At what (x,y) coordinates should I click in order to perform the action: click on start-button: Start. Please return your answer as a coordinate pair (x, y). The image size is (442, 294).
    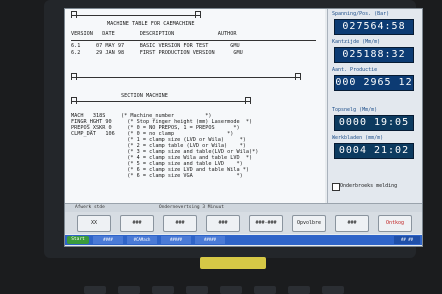
    Looking at the image, I should click on (78, 240).